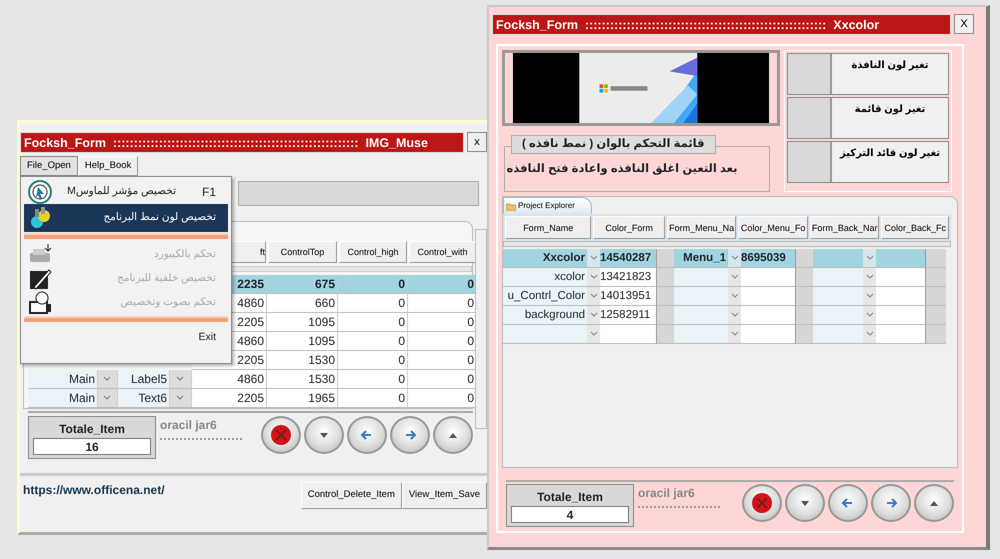  I want to click on table-cell: 675, so click(302, 284).